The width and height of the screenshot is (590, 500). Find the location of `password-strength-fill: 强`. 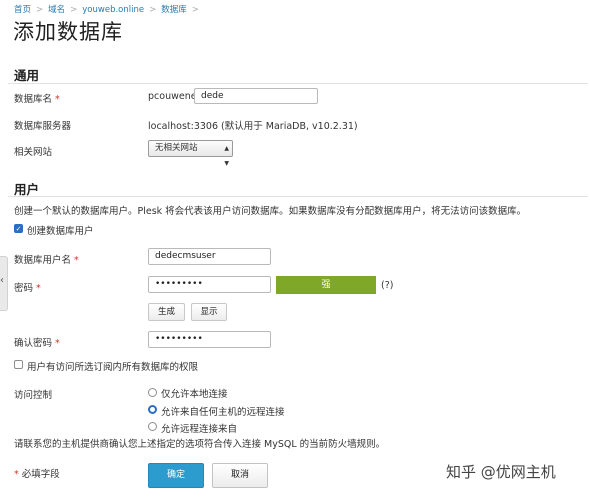

password-strength-fill: 强 is located at coordinates (326, 285).